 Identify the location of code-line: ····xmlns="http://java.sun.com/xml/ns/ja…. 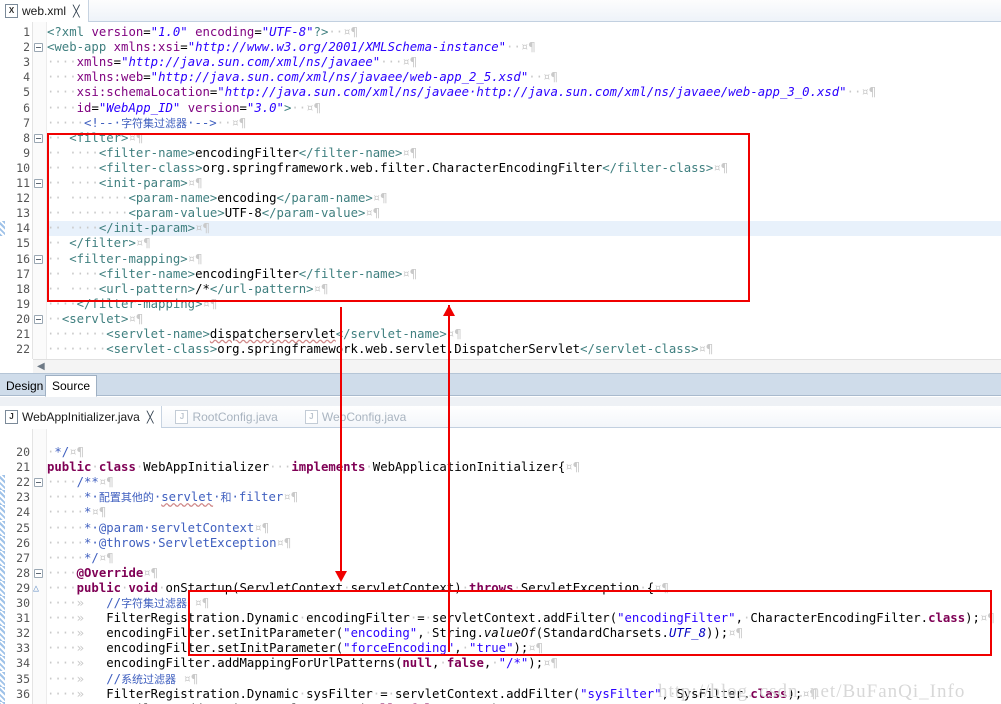
(232, 62).